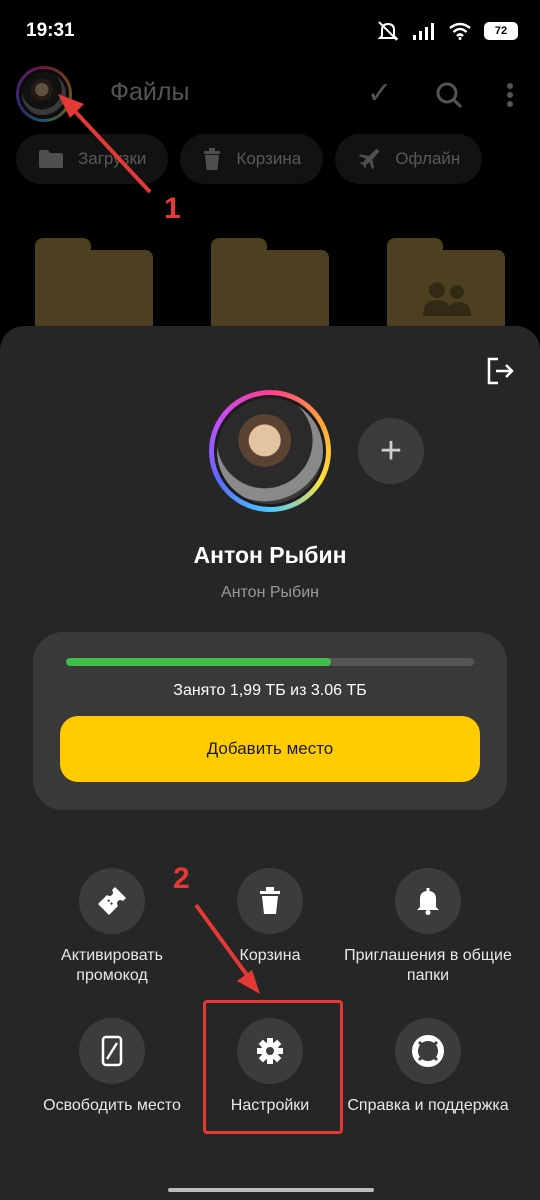 This screenshot has height=1200, width=540. Describe the element at coordinates (423, 31) in the screenshot. I see `signal-icon` at that location.